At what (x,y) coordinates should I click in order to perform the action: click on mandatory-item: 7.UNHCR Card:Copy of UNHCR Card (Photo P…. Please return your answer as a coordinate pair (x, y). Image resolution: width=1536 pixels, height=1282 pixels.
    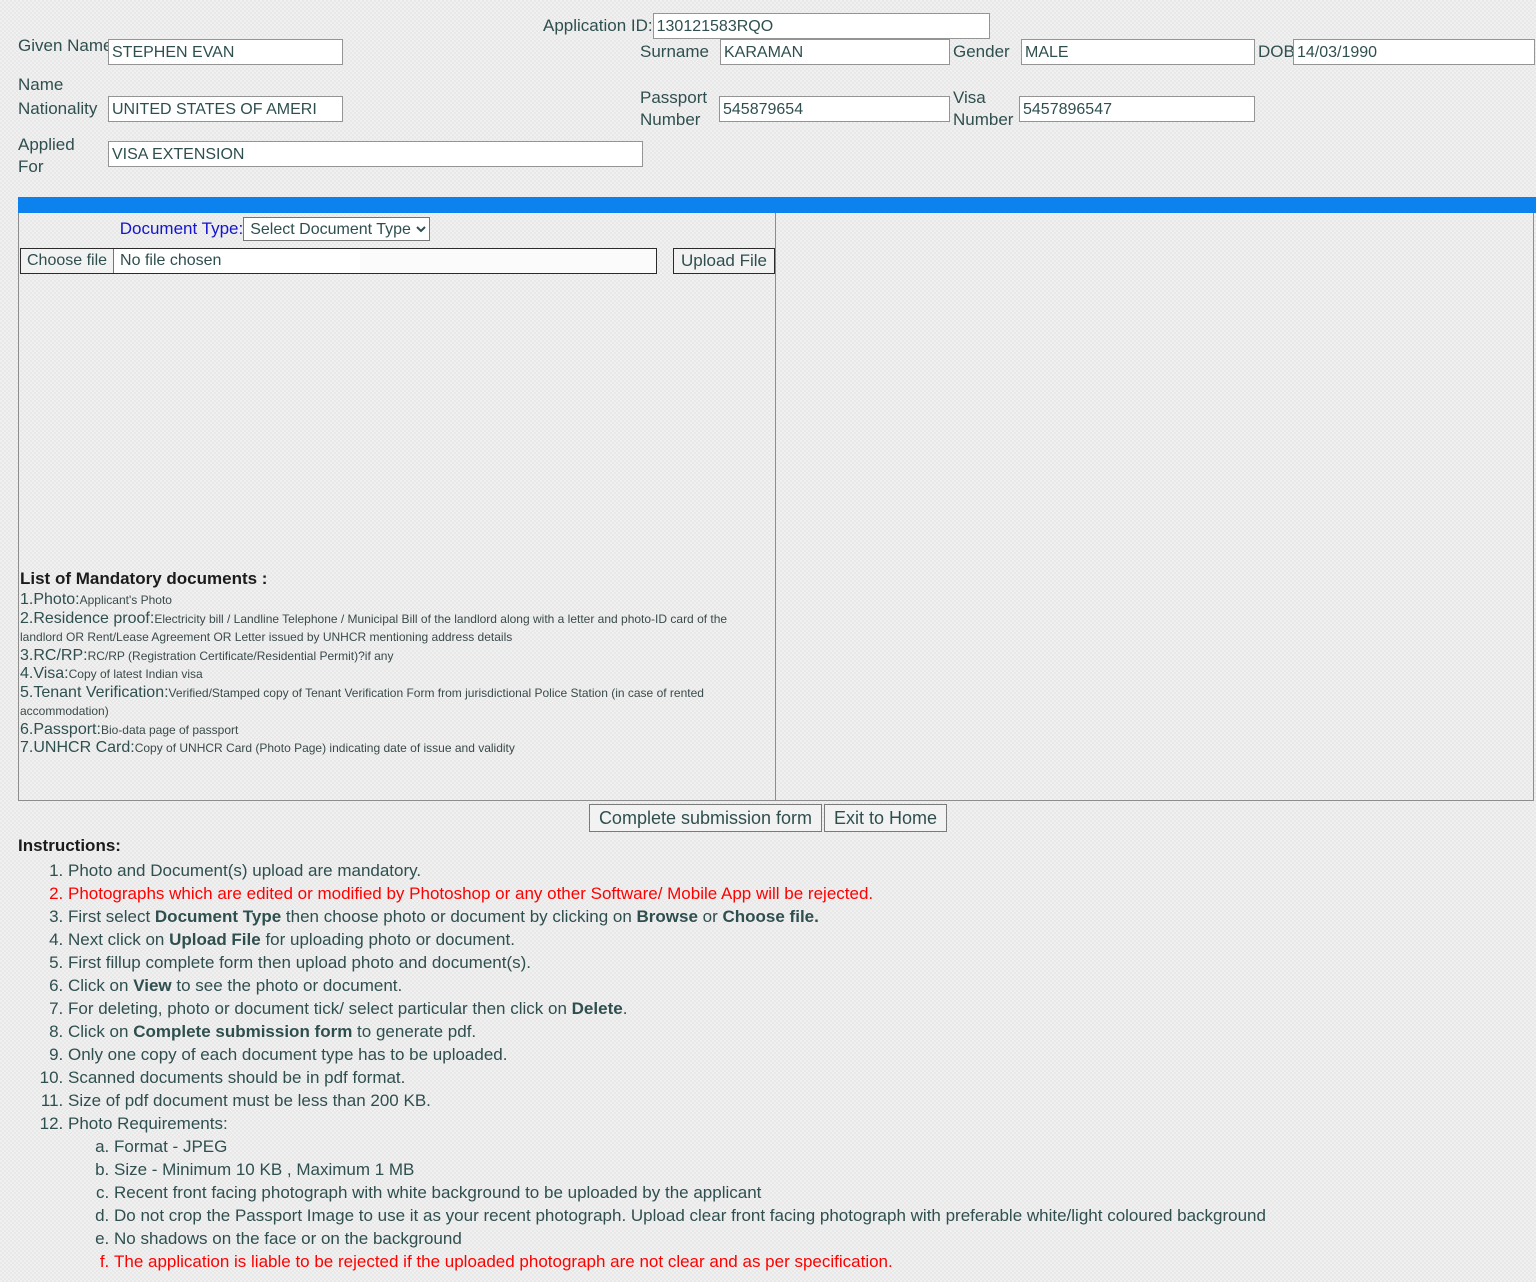
    Looking at the image, I should click on (396, 748).